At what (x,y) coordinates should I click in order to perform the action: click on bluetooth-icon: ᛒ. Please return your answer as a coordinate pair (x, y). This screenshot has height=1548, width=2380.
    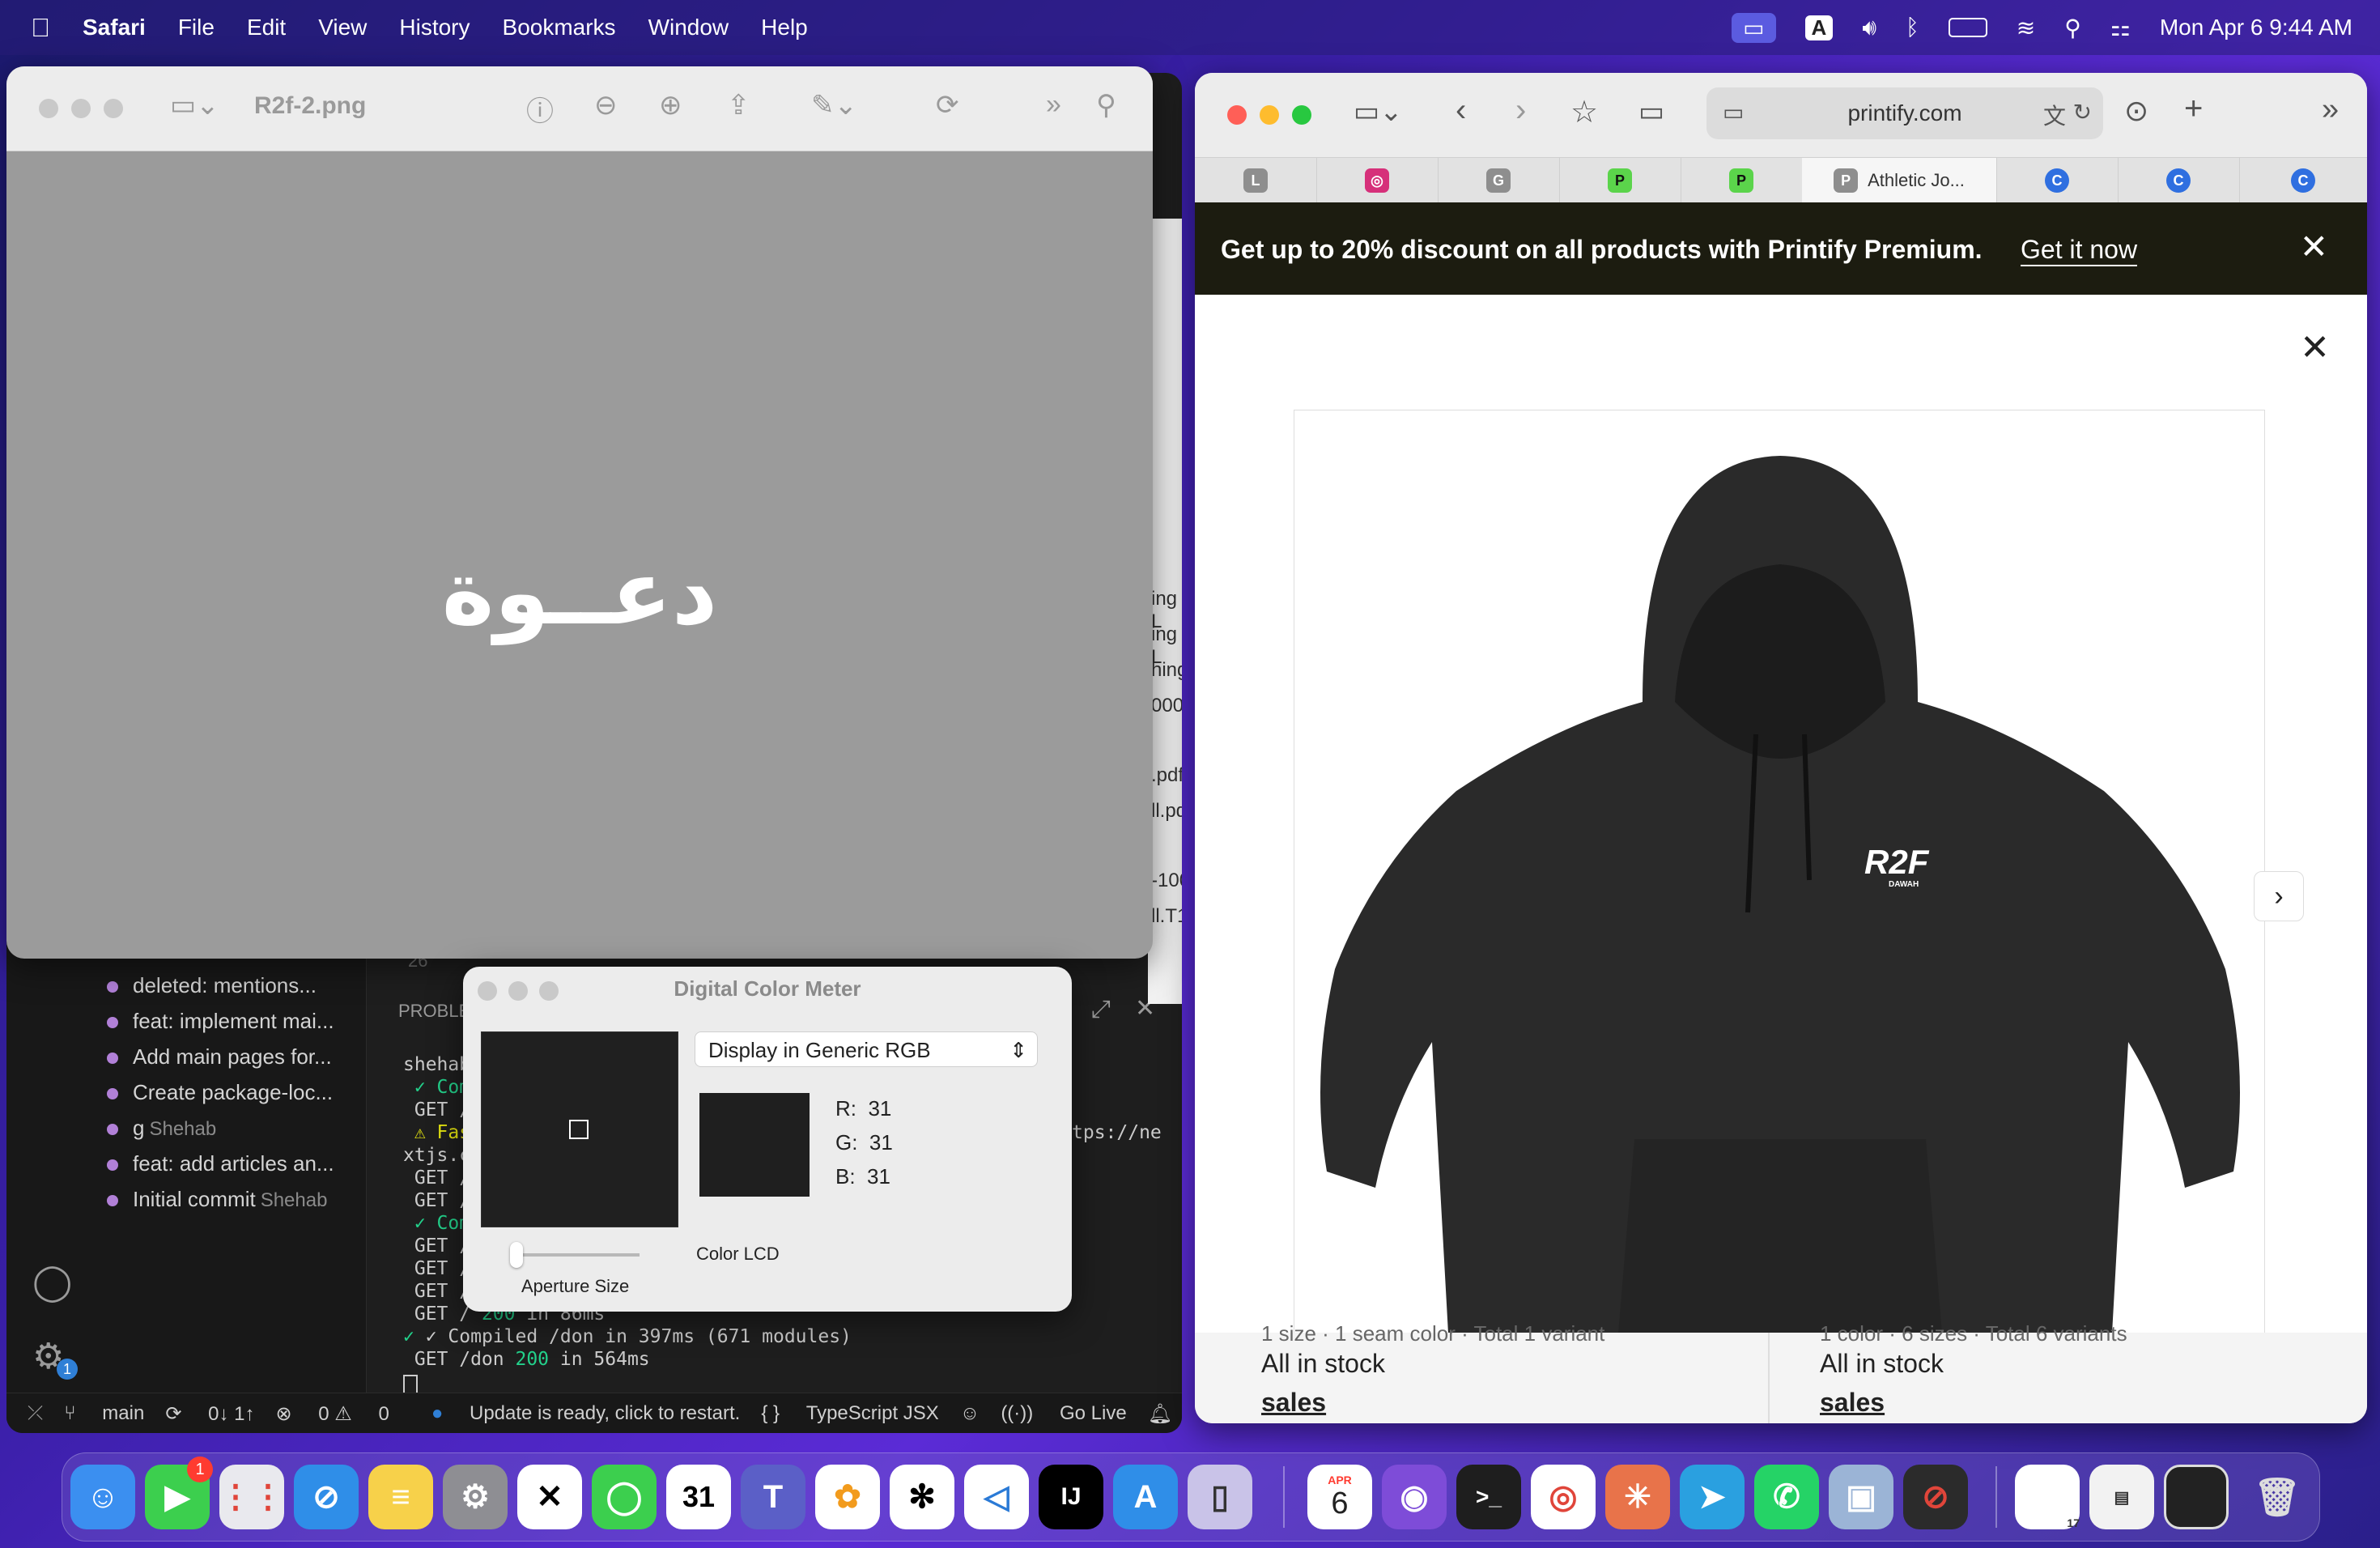
    Looking at the image, I should click on (1912, 27).